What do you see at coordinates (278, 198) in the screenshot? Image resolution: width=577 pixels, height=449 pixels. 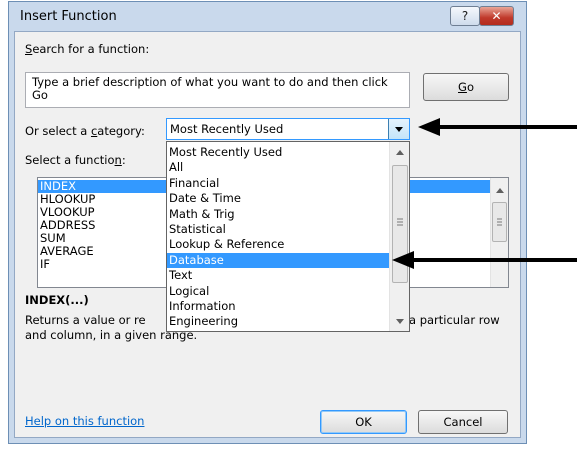 I see `category-option: Date & Time` at bounding box center [278, 198].